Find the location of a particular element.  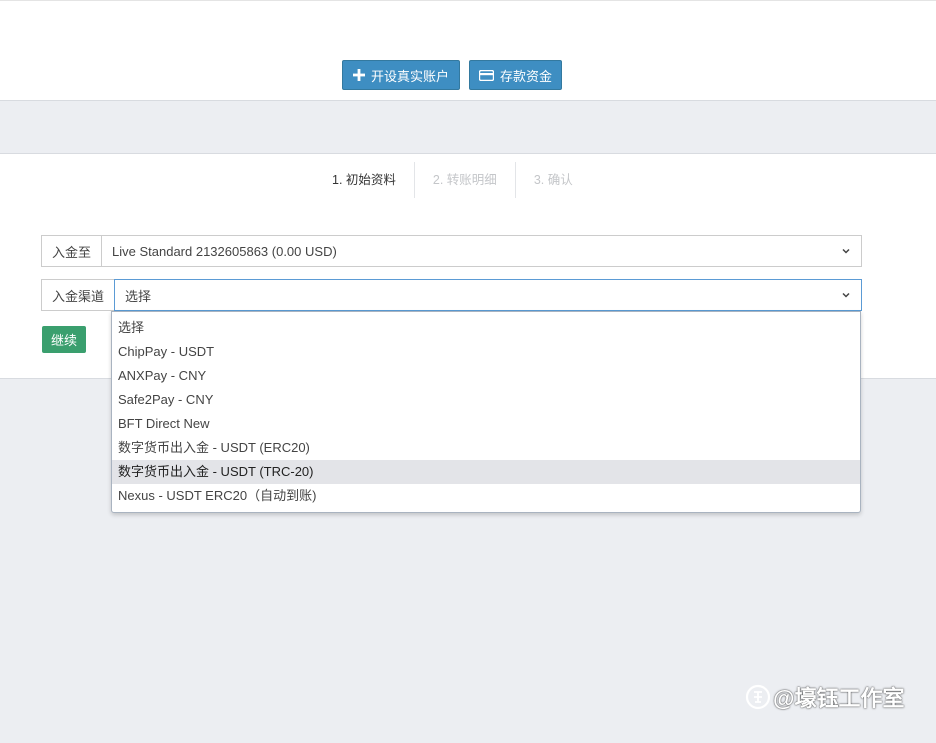

top-navbar is located at coordinates (468, 26).